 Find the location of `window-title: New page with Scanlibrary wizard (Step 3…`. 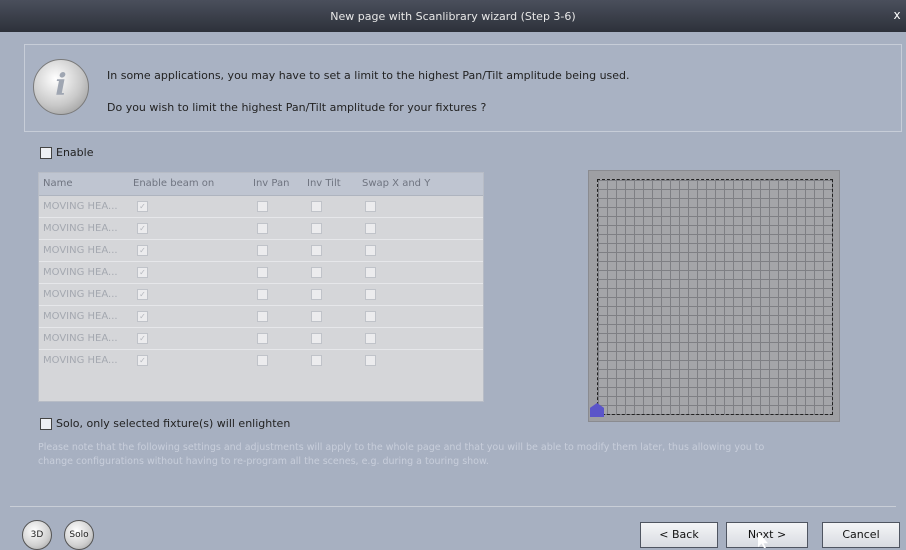

window-title: New page with Scanlibrary wizard (Step 3… is located at coordinates (453, 16).